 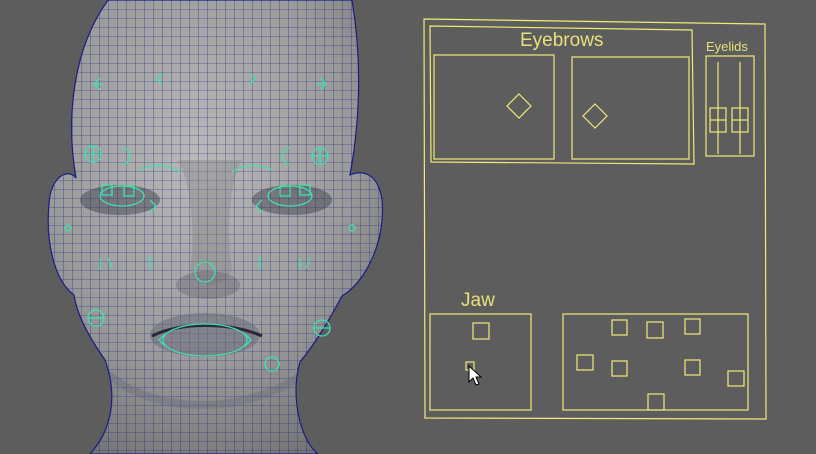 I want to click on eyebrow-left-handle, so click(x=519, y=106).